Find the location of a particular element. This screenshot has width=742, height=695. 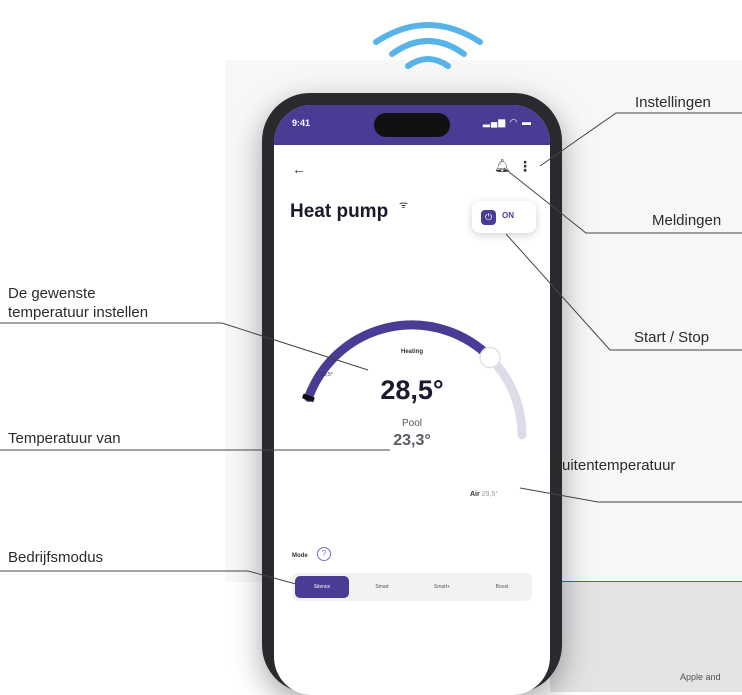

air-value: 29,5° is located at coordinates (490, 494).